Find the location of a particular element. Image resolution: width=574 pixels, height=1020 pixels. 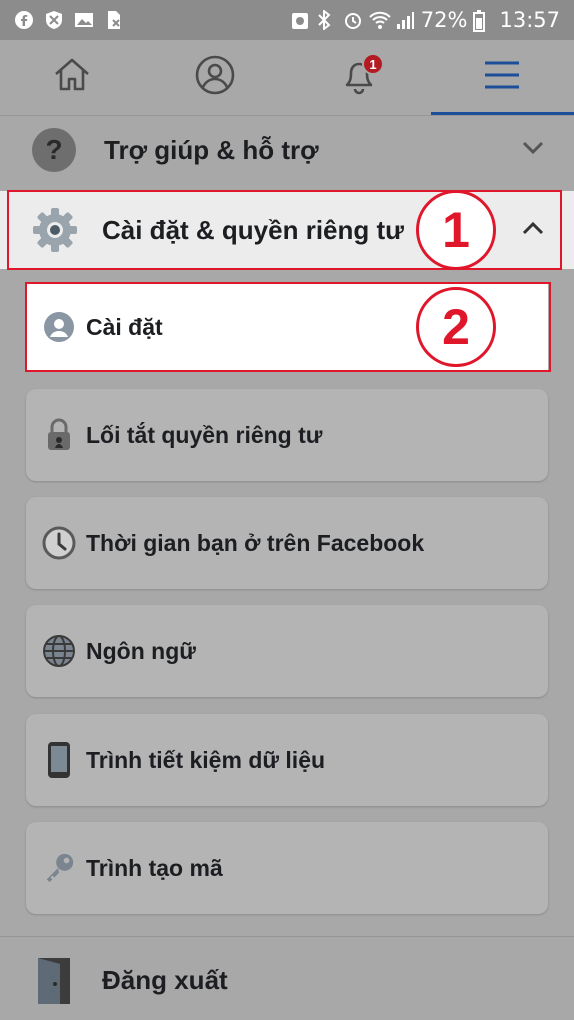

tab-menu is located at coordinates (502, 77).